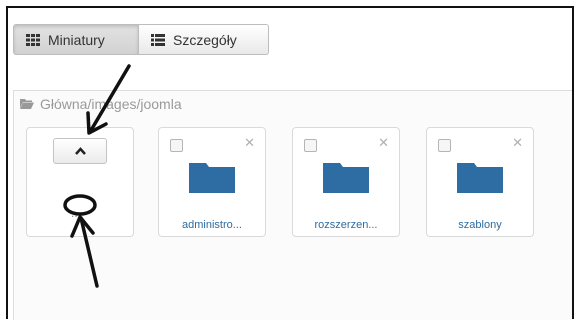 The image size is (582, 320). What do you see at coordinates (80, 205) in the screenshot?
I see `annotation-circle` at bounding box center [80, 205].